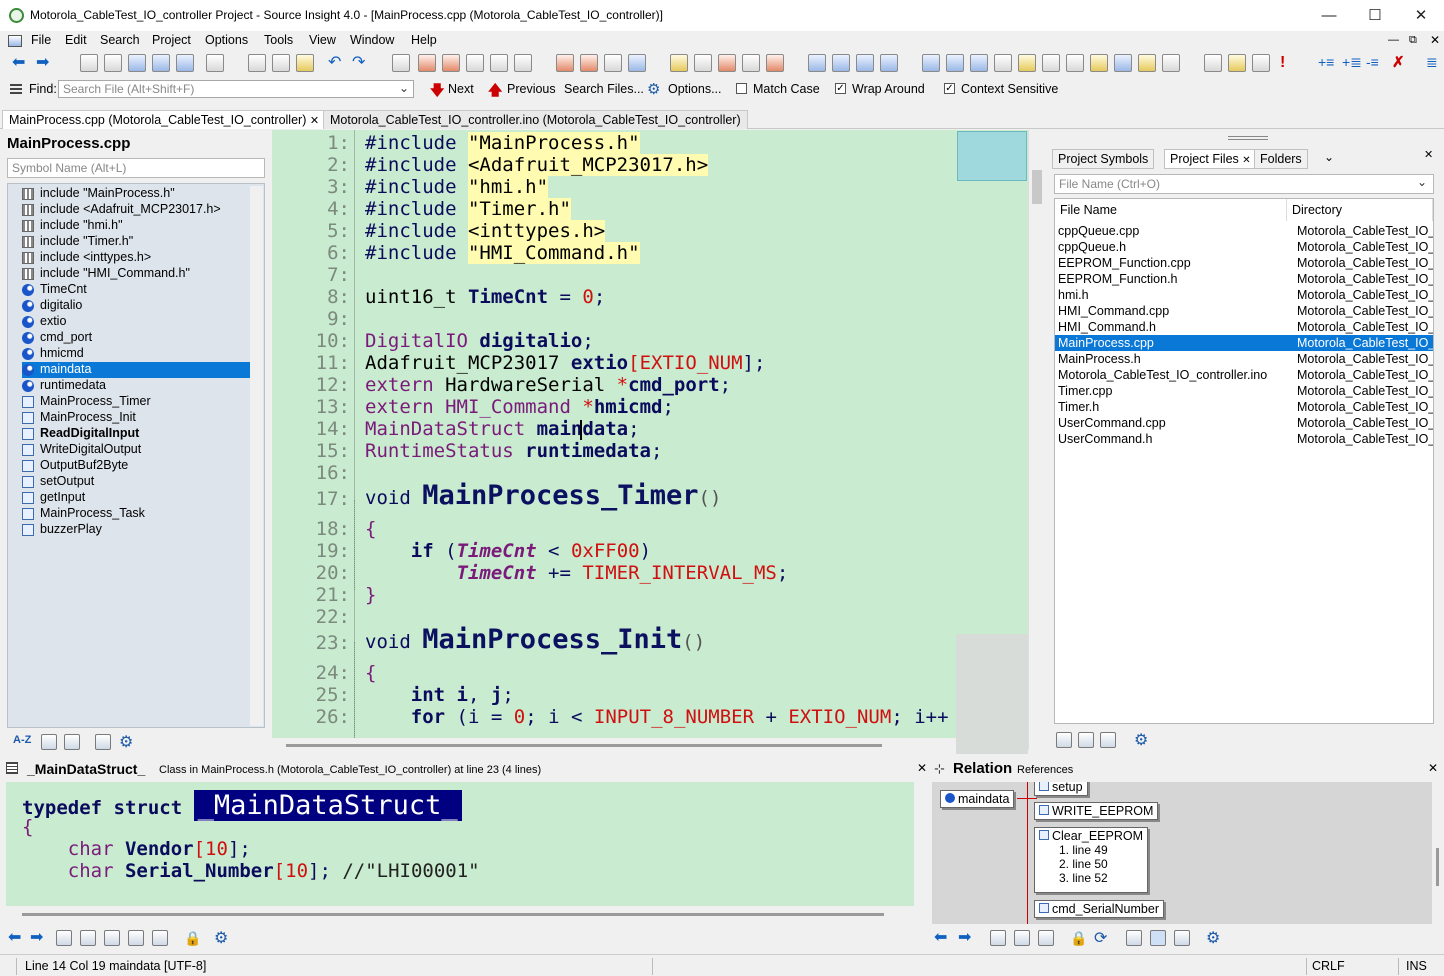  I want to click on relation-node-cmd-serialnumber: cmd_SerialNumber, so click(1099, 909).